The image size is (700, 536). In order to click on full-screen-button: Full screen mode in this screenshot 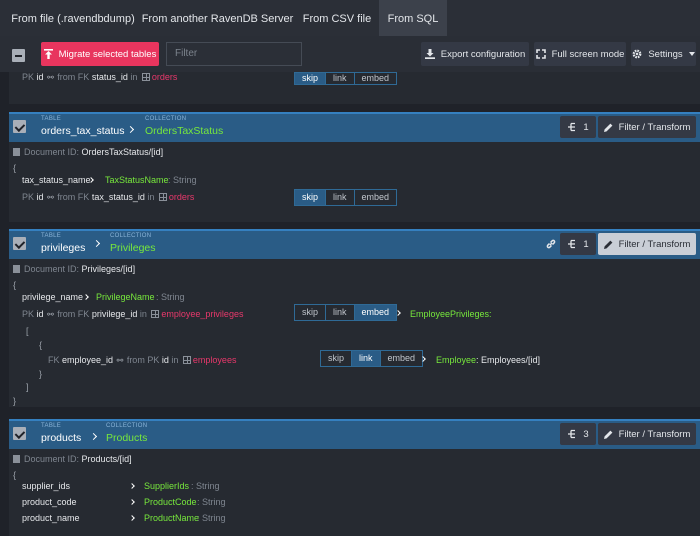, I will do `click(580, 54)`.